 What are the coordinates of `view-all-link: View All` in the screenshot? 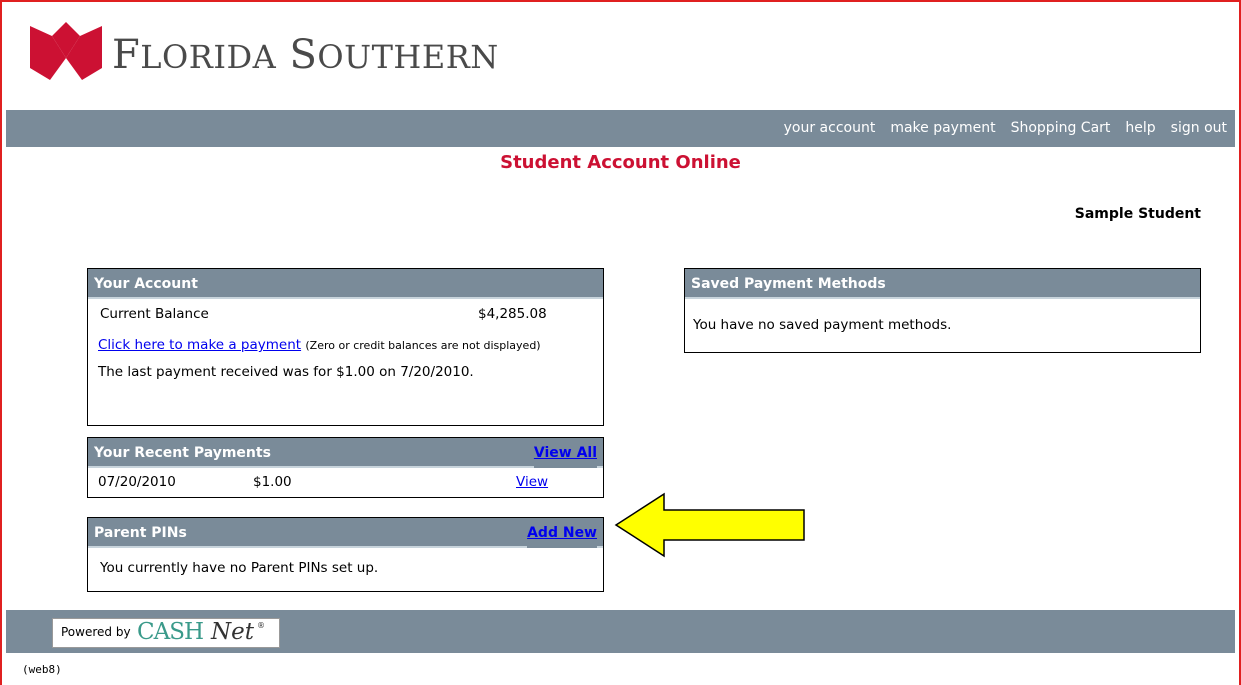 It's located at (565, 453).